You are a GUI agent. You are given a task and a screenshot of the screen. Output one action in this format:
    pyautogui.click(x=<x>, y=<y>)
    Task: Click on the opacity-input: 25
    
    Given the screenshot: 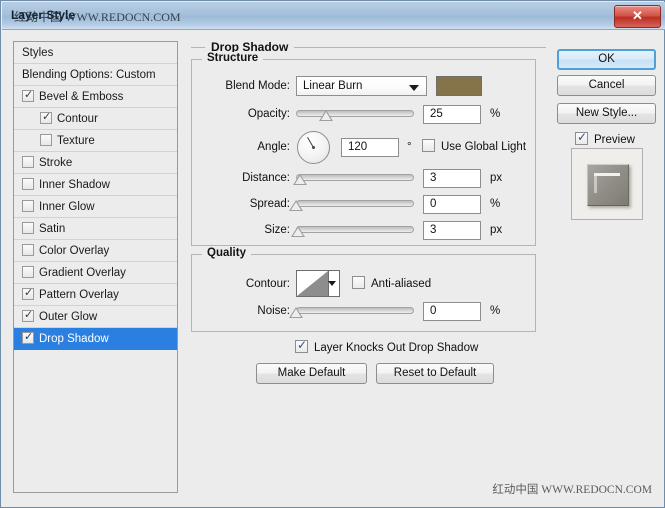 What is the action you would take?
    pyautogui.click(x=452, y=114)
    